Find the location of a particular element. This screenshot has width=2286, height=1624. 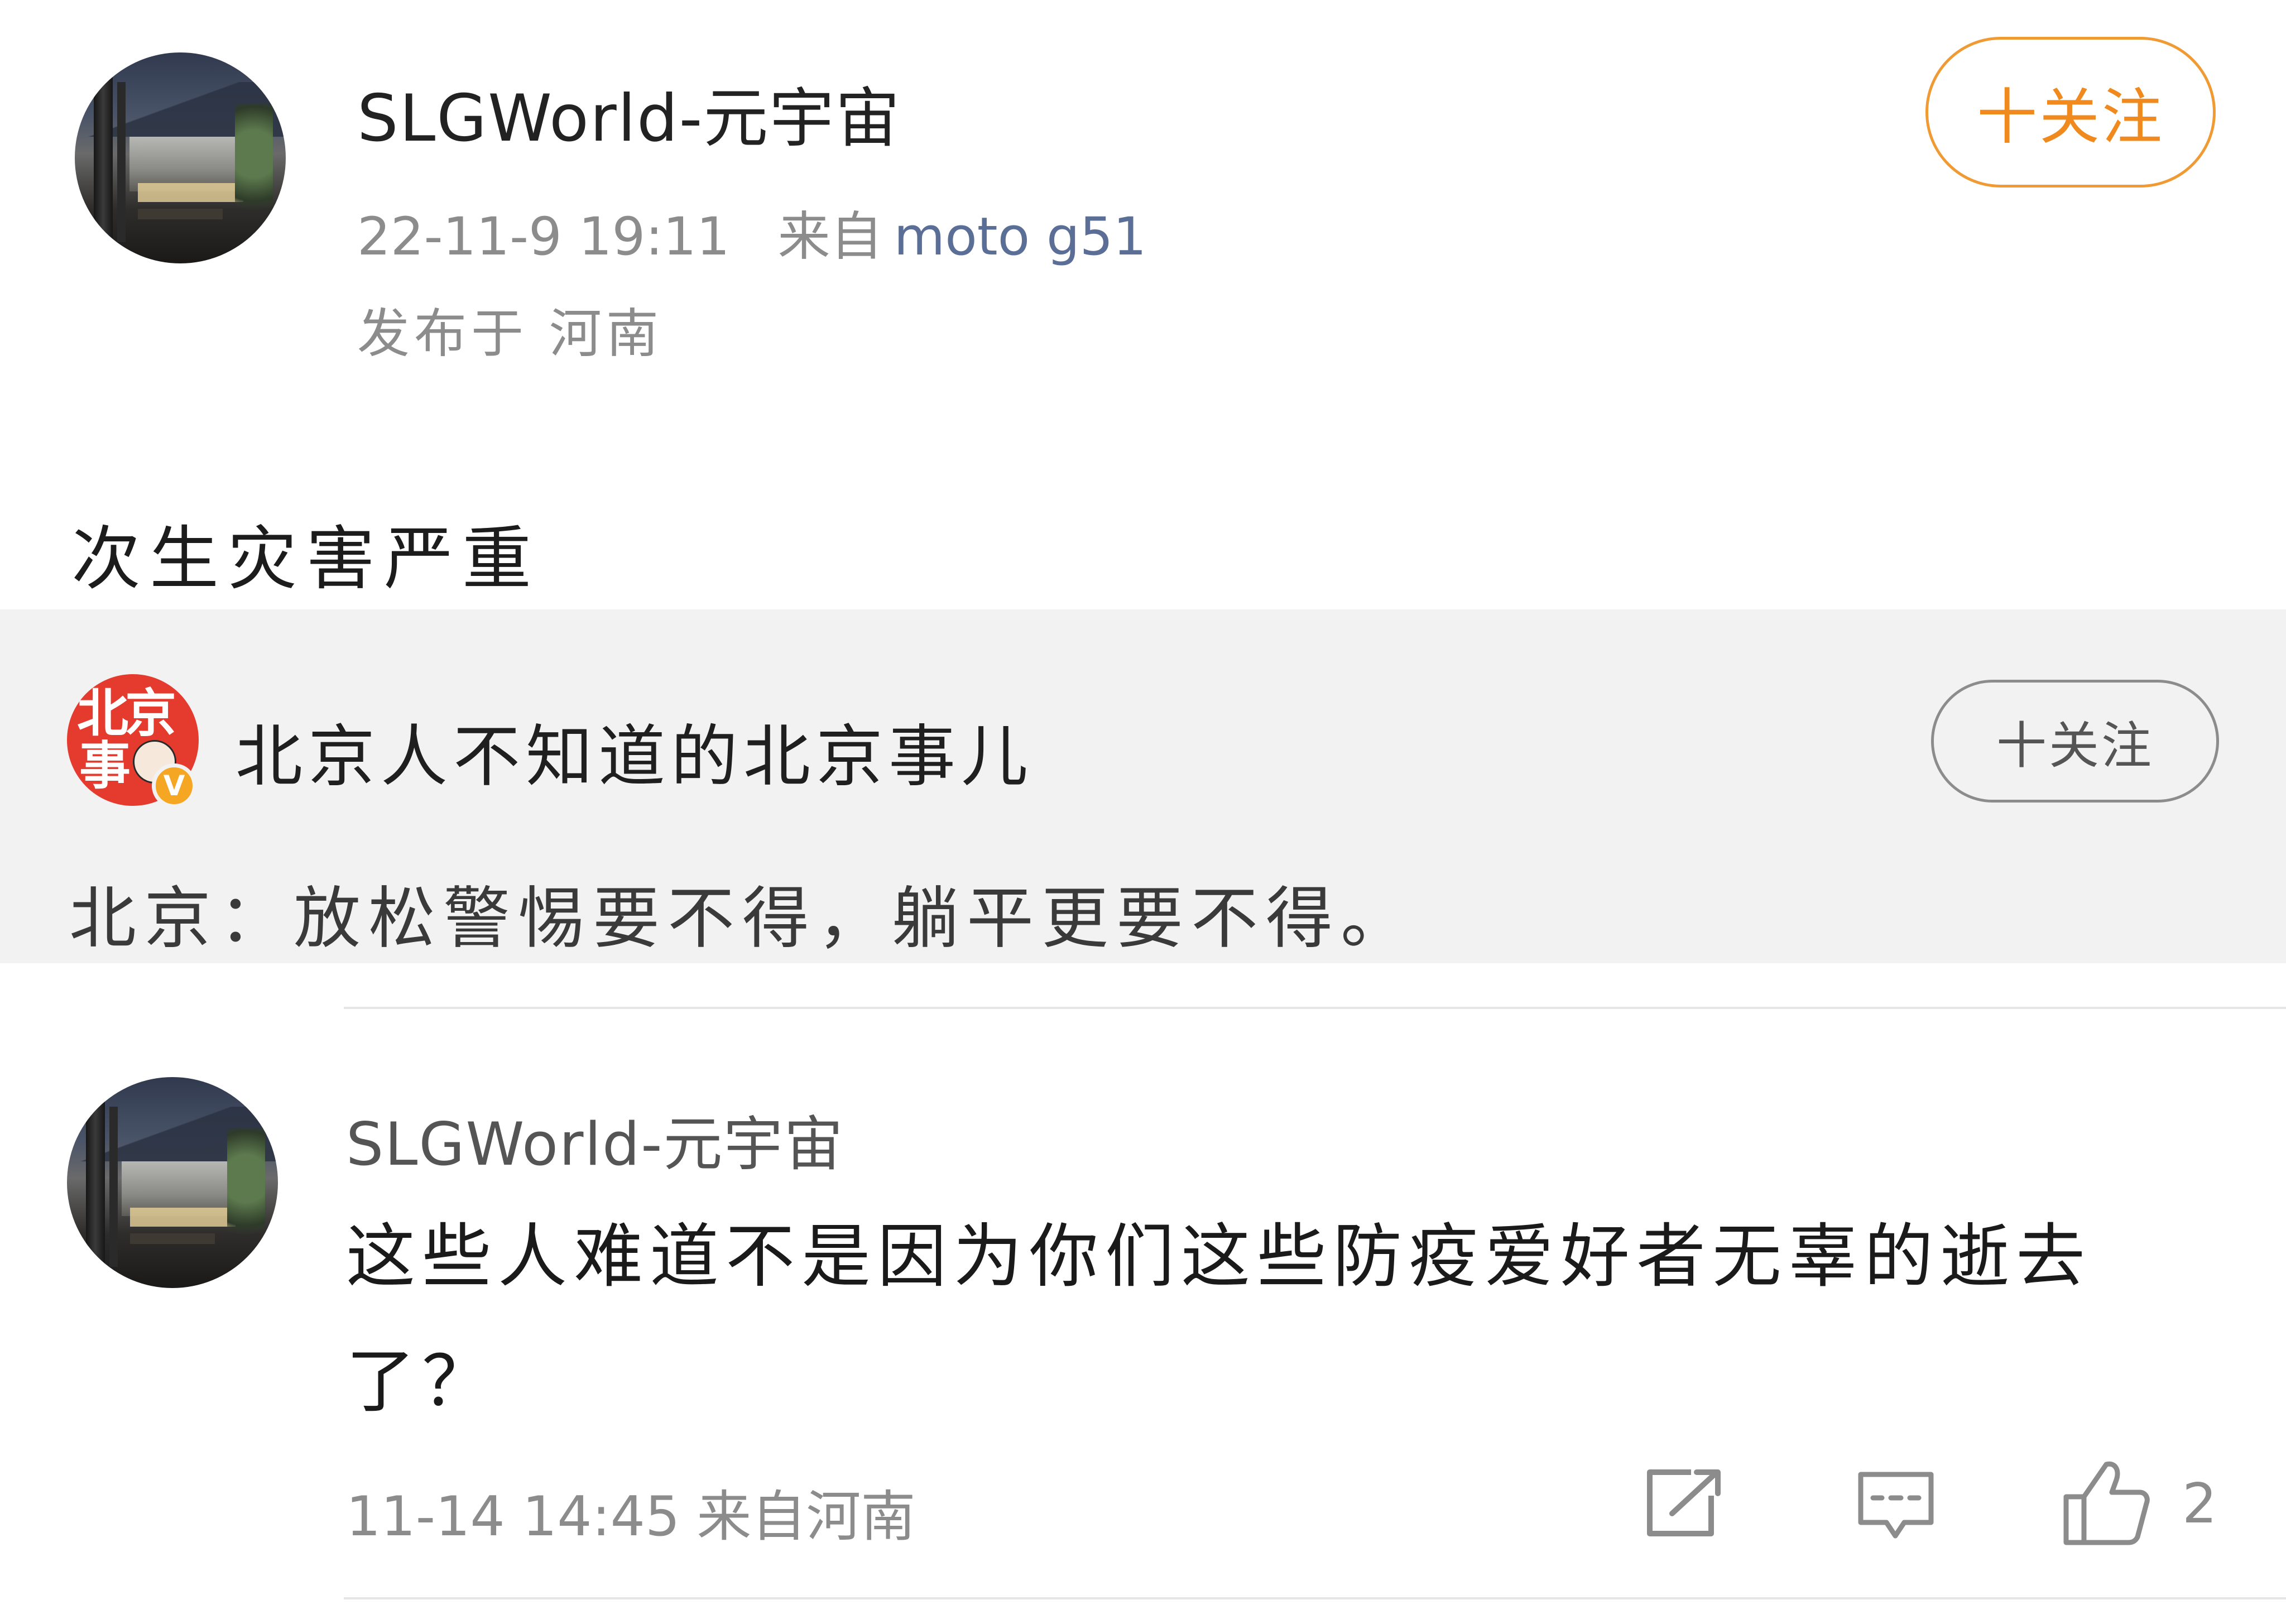

verified-badge-icon: V is located at coordinates (174, 786).